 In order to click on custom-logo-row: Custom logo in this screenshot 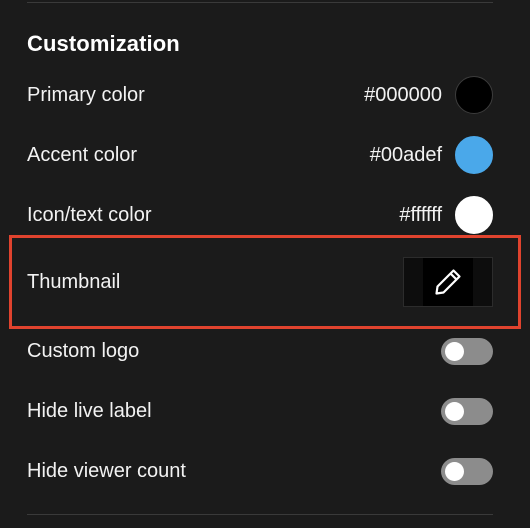, I will do `click(260, 351)`.